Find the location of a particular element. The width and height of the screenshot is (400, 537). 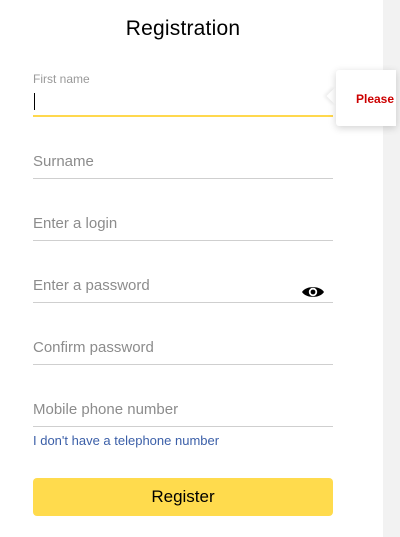

text-caret is located at coordinates (34, 101).